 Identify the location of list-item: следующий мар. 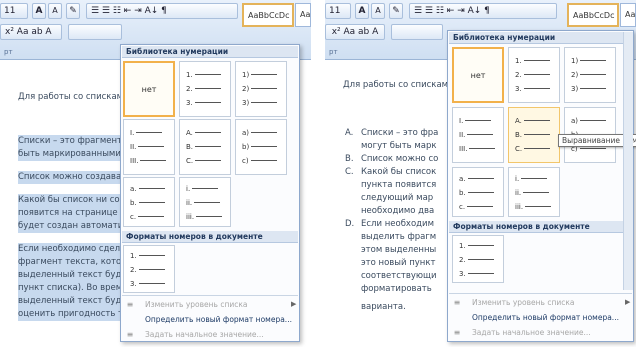
(397, 198).